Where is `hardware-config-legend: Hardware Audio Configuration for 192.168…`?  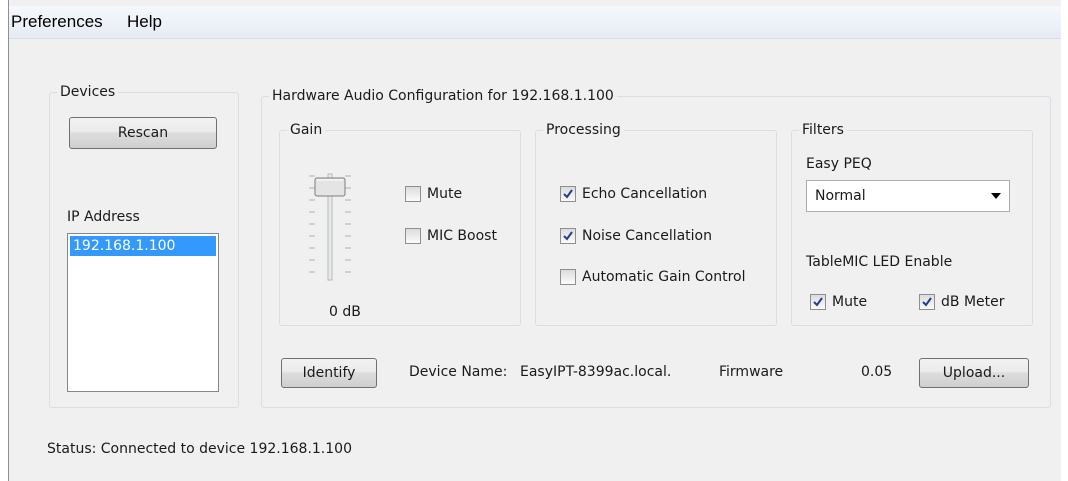 hardware-config-legend: Hardware Audio Configuration for 192.168… is located at coordinates (443, 96).